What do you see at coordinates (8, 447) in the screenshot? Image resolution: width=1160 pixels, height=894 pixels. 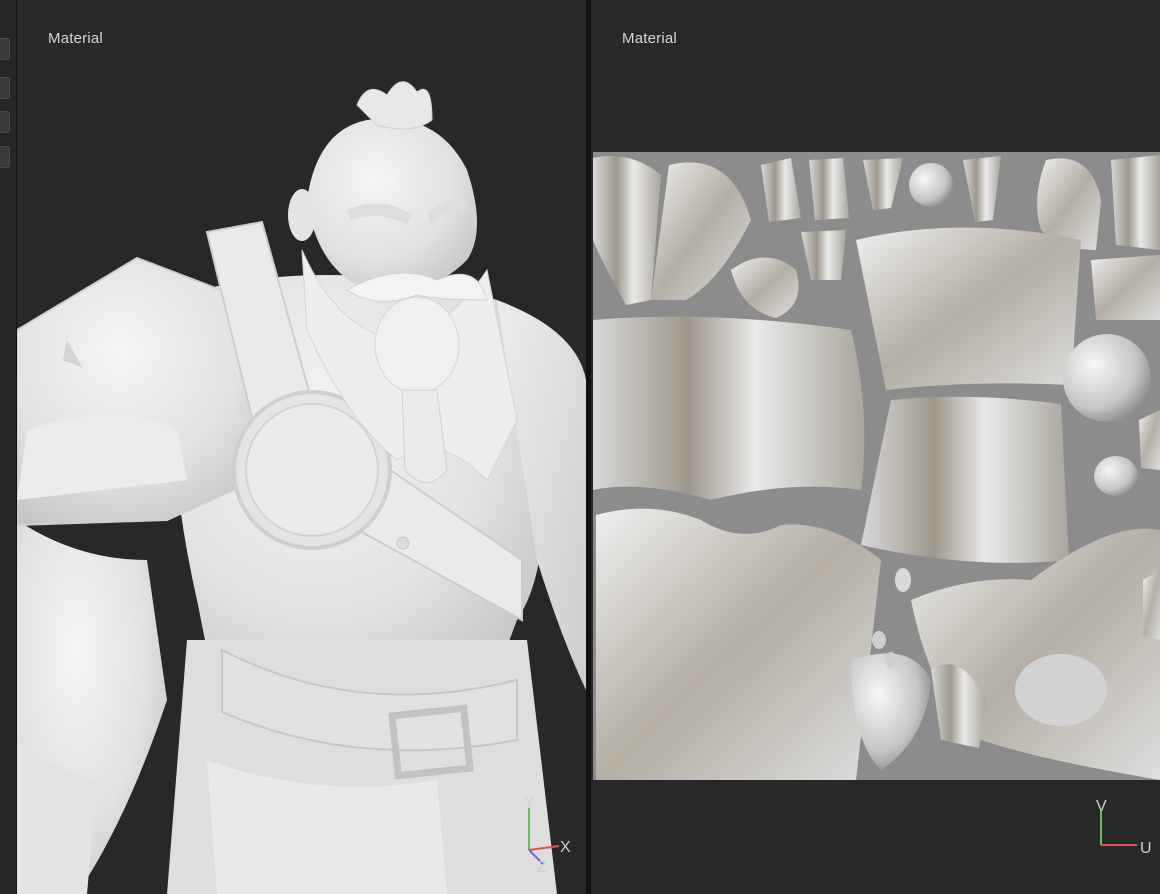 I see `side-toolbar` at bounding box center [8, 447].